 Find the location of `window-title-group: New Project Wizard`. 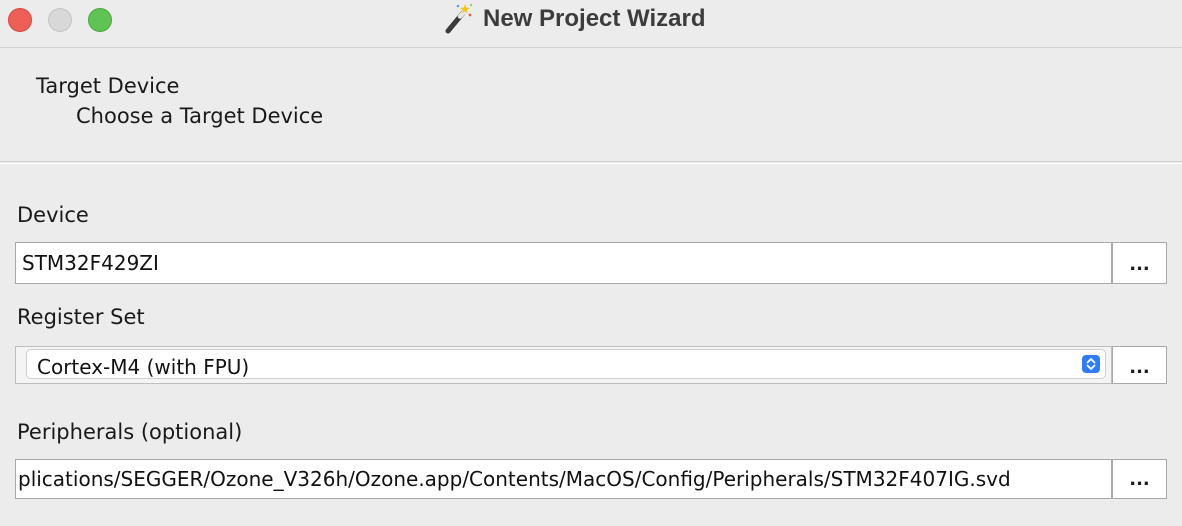

window-title-group: New Project Wizard is located at coordinates (573, 19).